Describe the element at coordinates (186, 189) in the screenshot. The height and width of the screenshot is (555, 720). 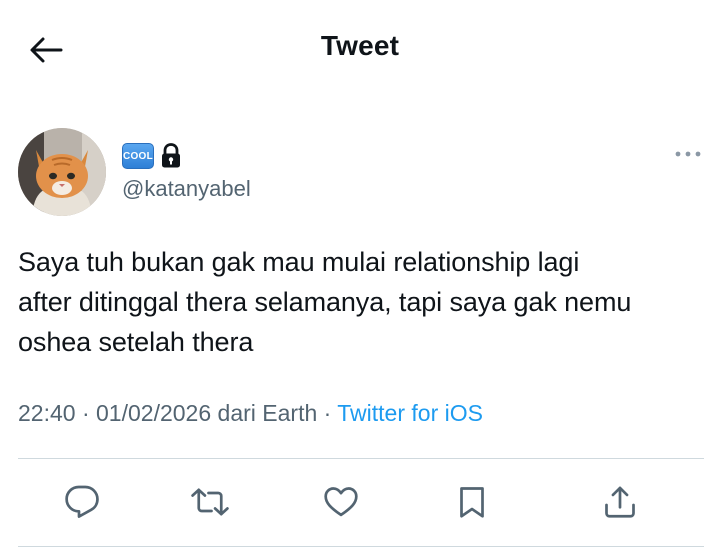
I see `user-handle: @katanyabel` at that location.